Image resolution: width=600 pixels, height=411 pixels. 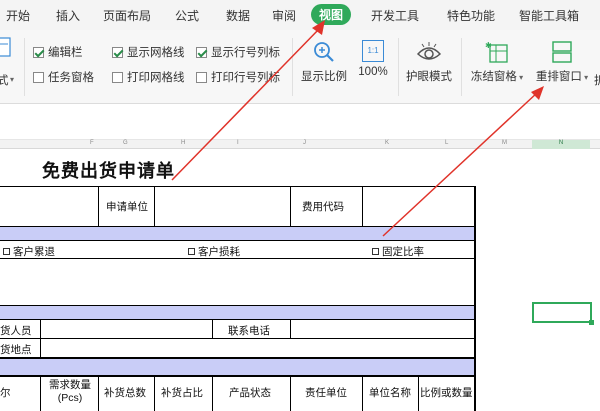 What do you see at coordinates (182, 393) in the screenshot?
I see `header-replenish-ratio: 补货占比` at bounding box center [182, 393].